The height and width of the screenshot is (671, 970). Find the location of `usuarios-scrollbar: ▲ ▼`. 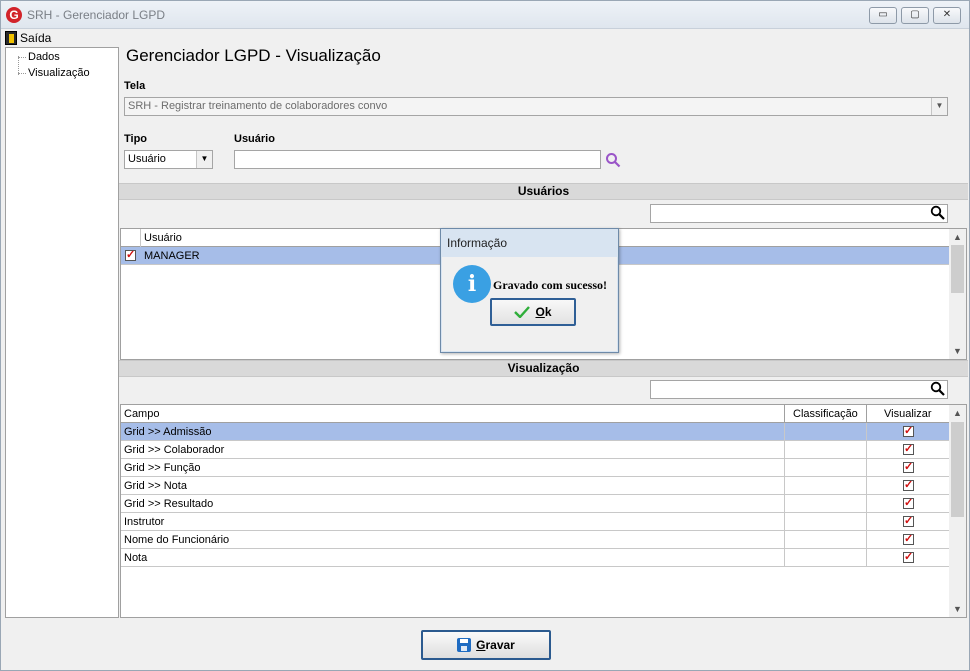

usuarios-scrollbar: ▲ ▼ is located at coordinates (957, 294).